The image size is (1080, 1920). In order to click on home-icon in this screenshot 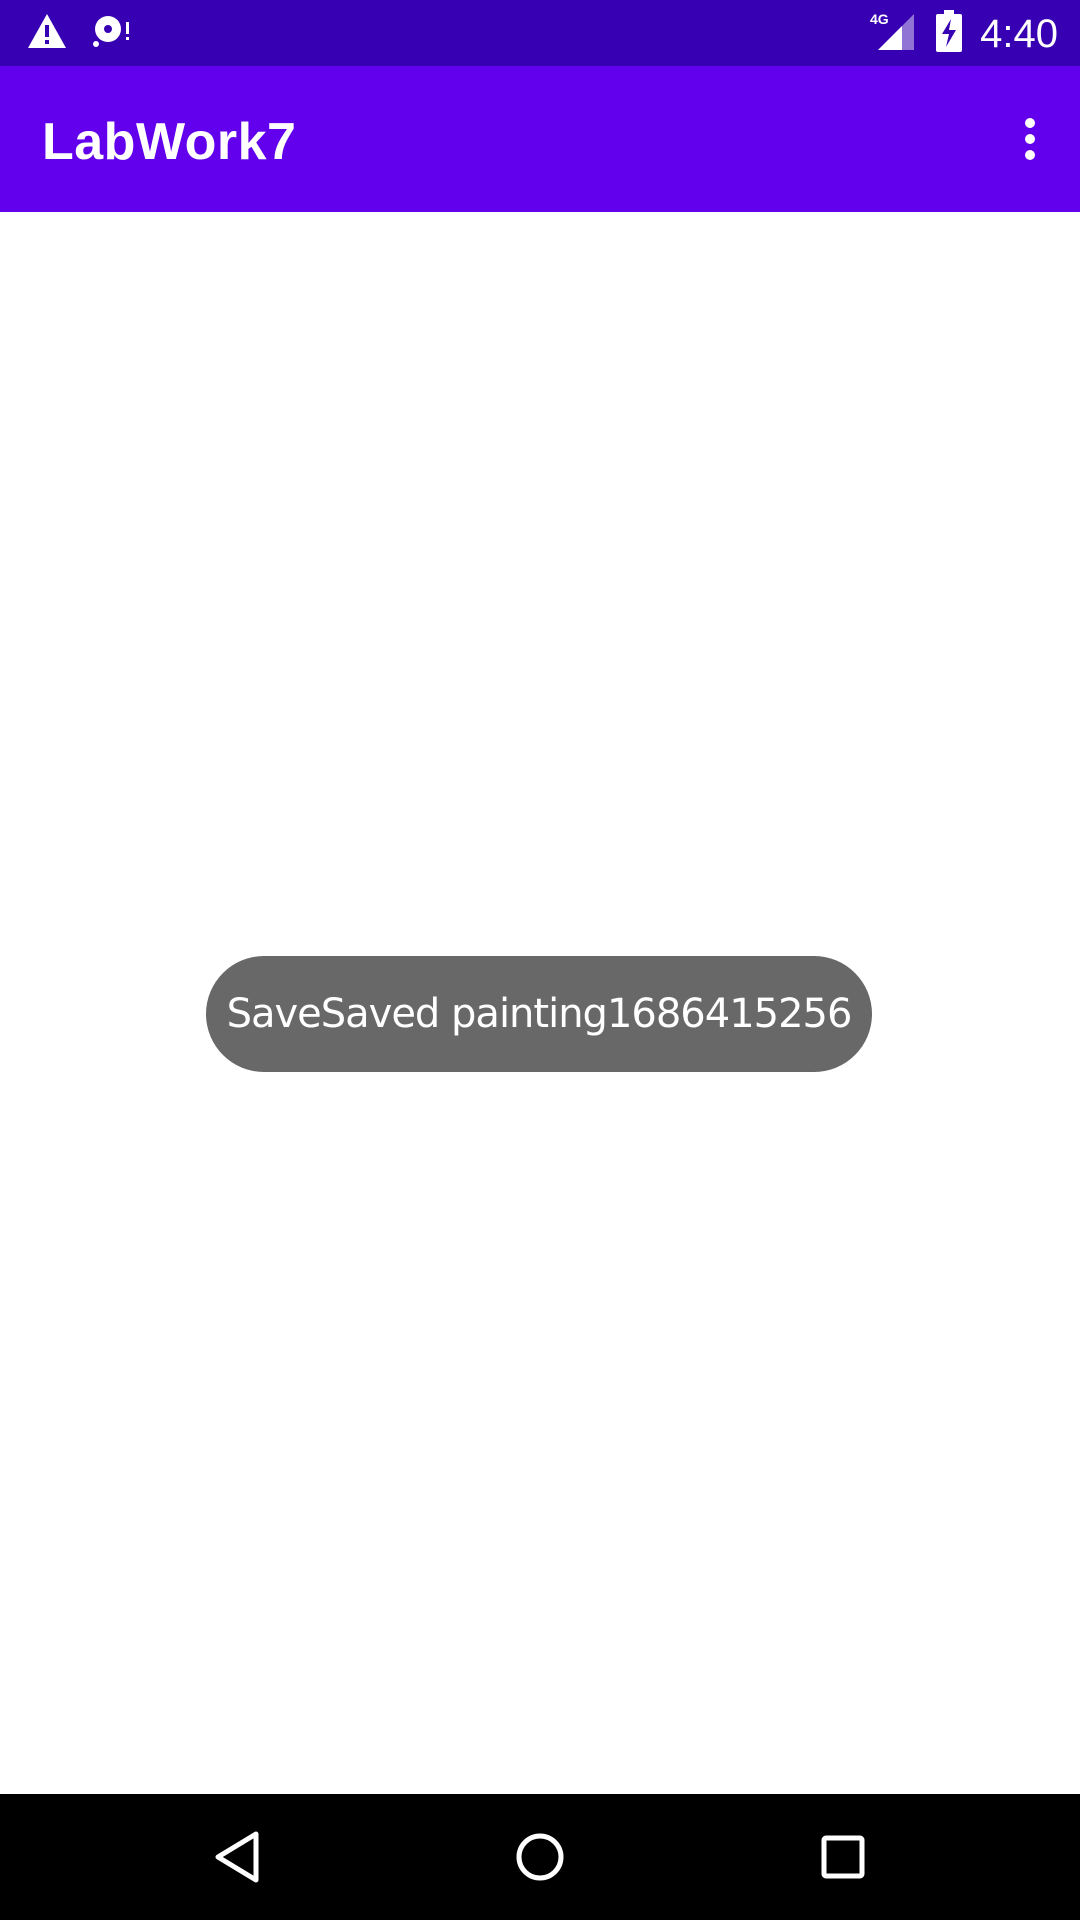, I will do `click(540, 1859)`.